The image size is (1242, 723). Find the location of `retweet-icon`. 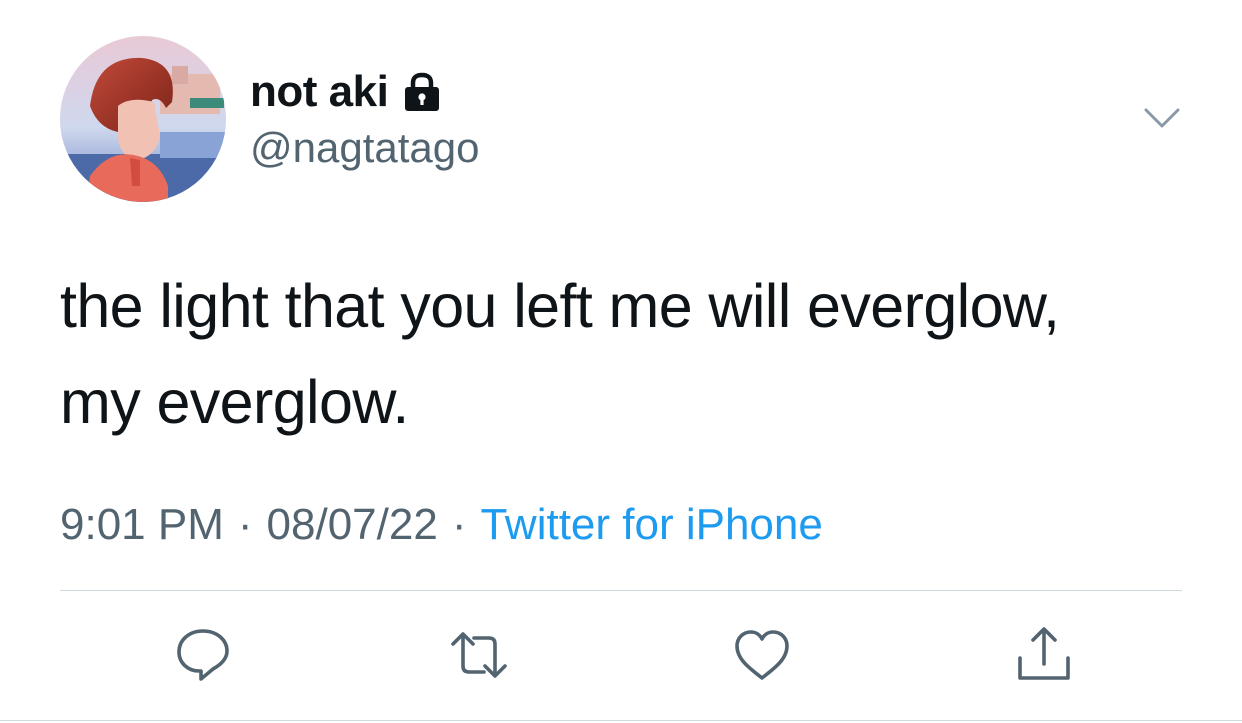

retweet-icon is located at coordinates (479, 655).